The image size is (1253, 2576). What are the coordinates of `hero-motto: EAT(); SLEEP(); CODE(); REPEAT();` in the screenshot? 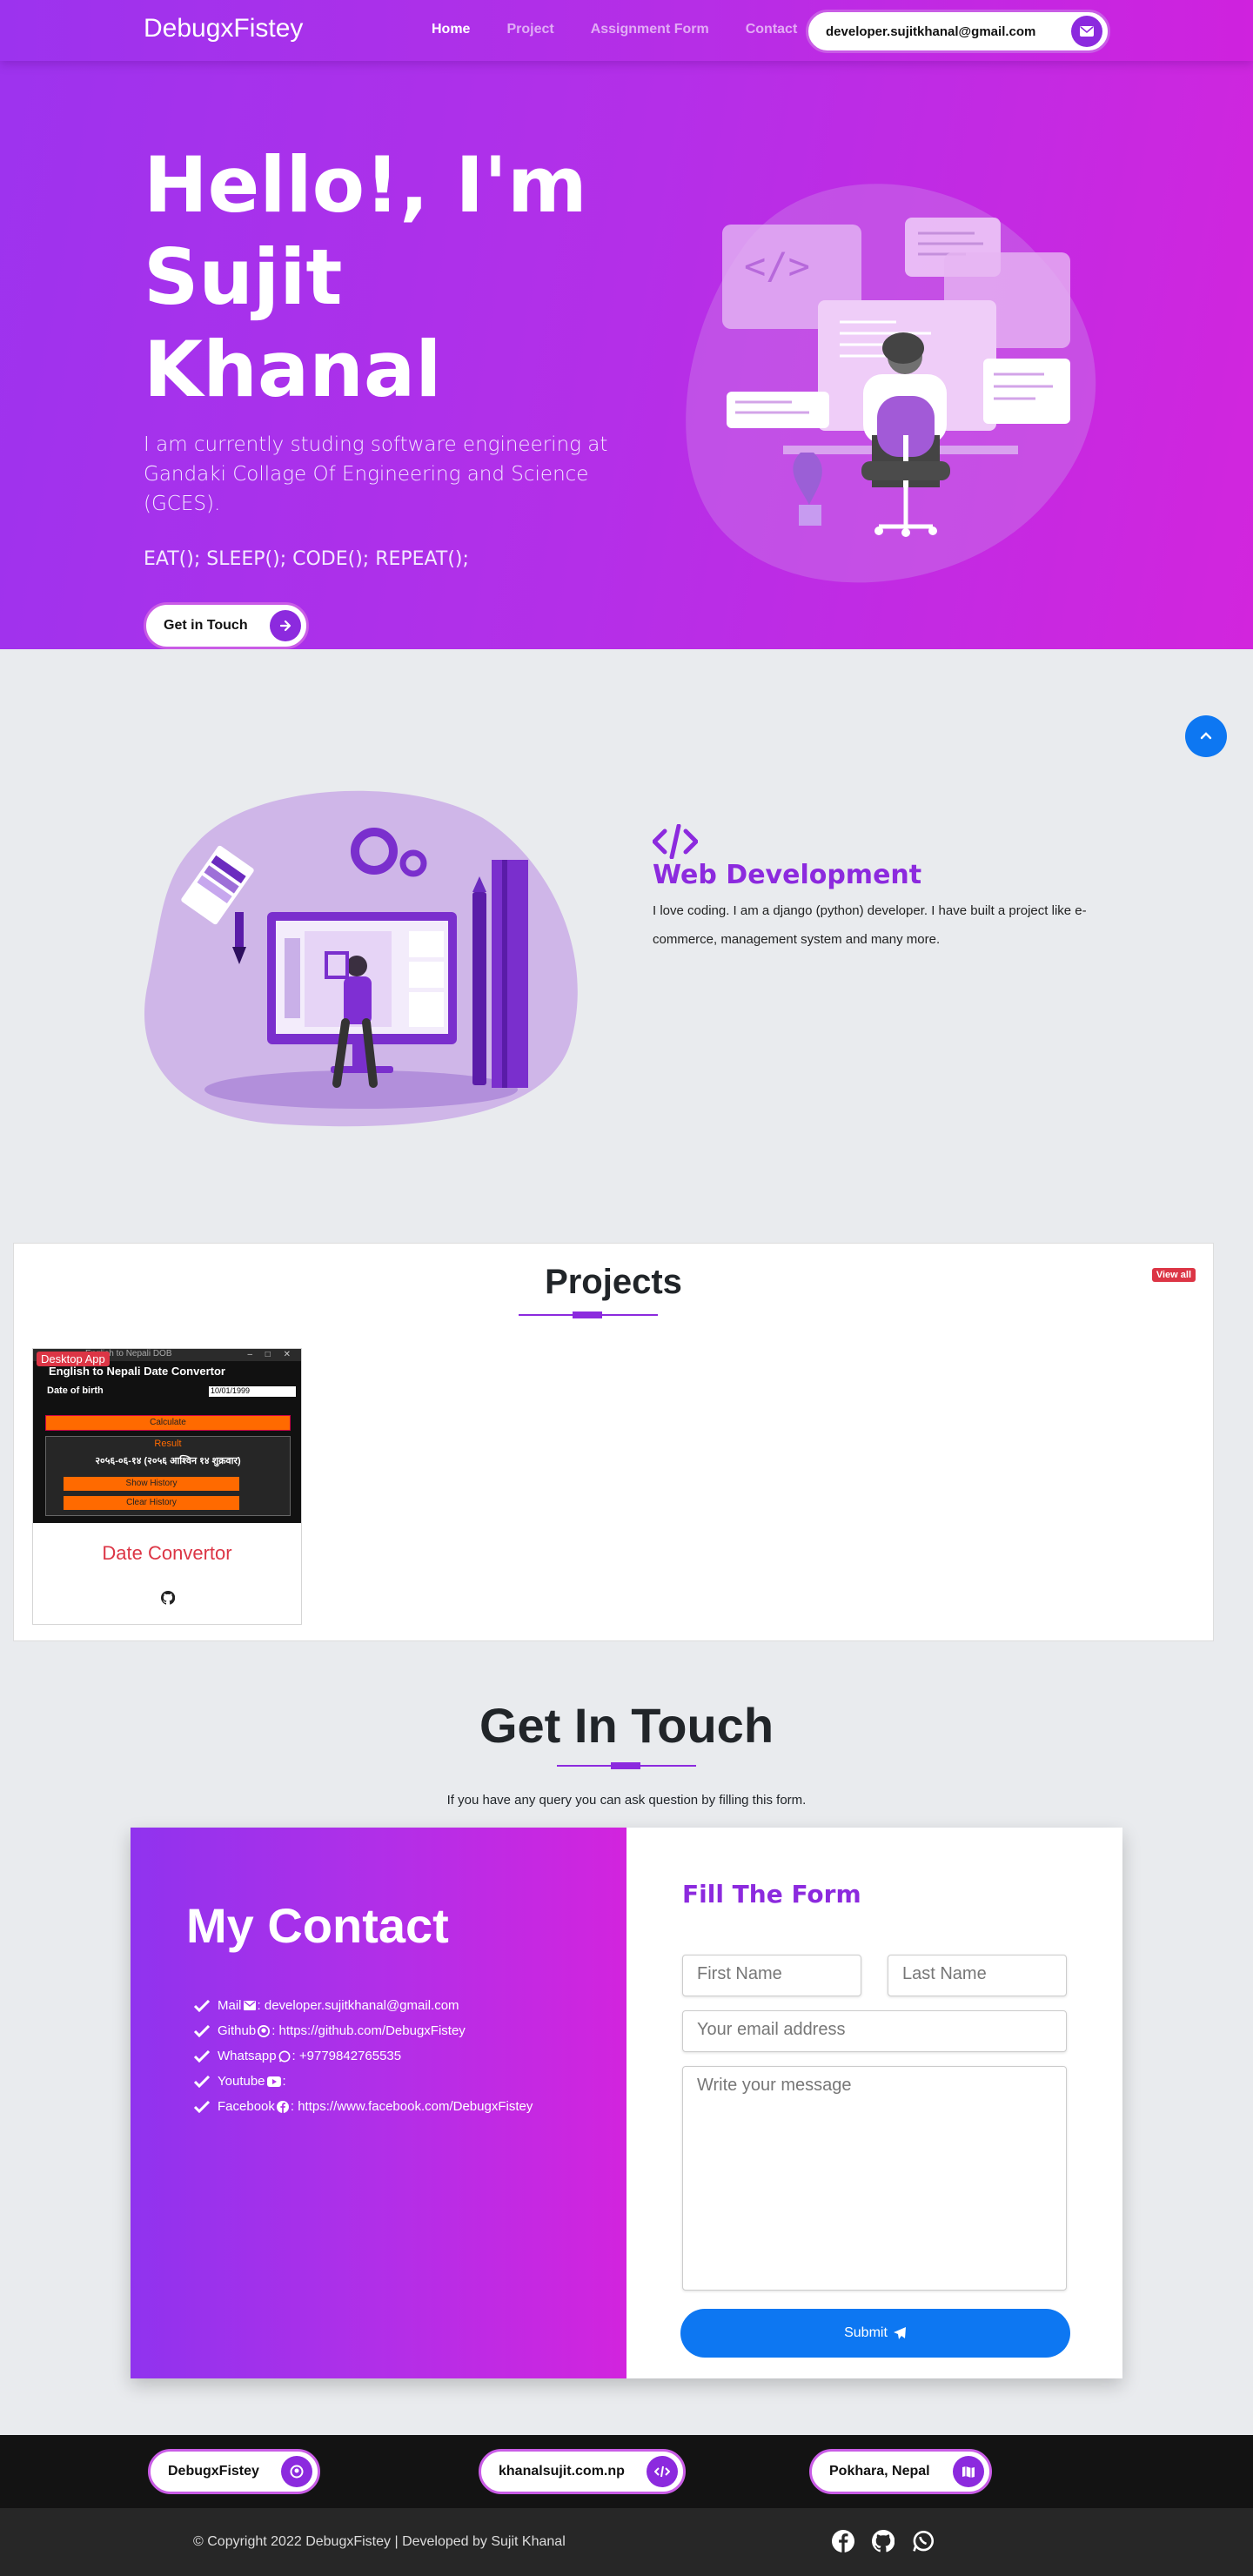 It's located at (306, 559).